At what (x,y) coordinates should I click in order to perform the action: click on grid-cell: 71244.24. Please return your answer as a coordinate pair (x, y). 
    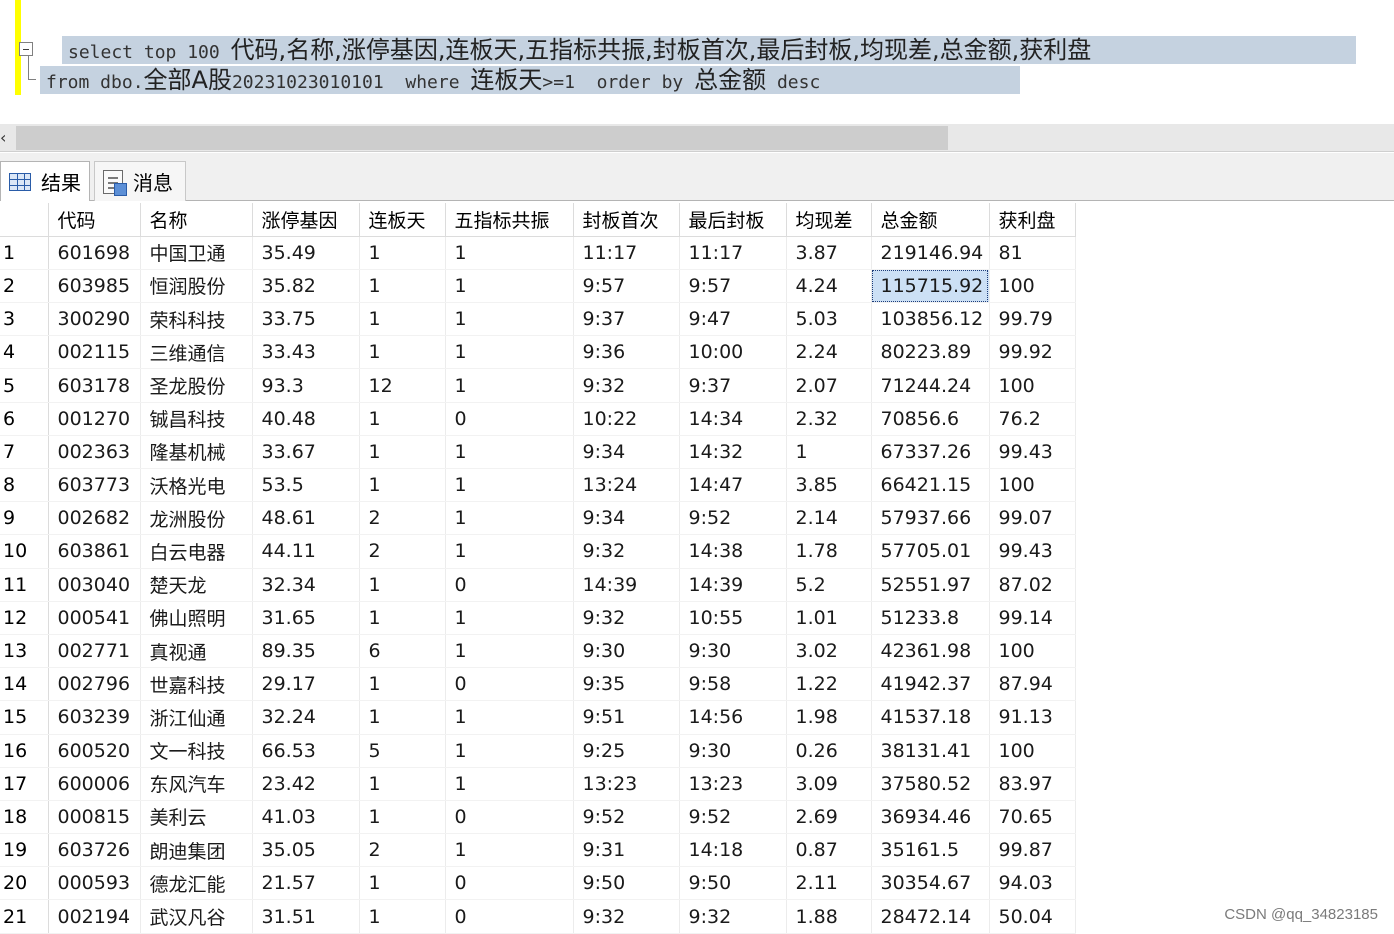
    Looking at the image, I should click on (930, 385).